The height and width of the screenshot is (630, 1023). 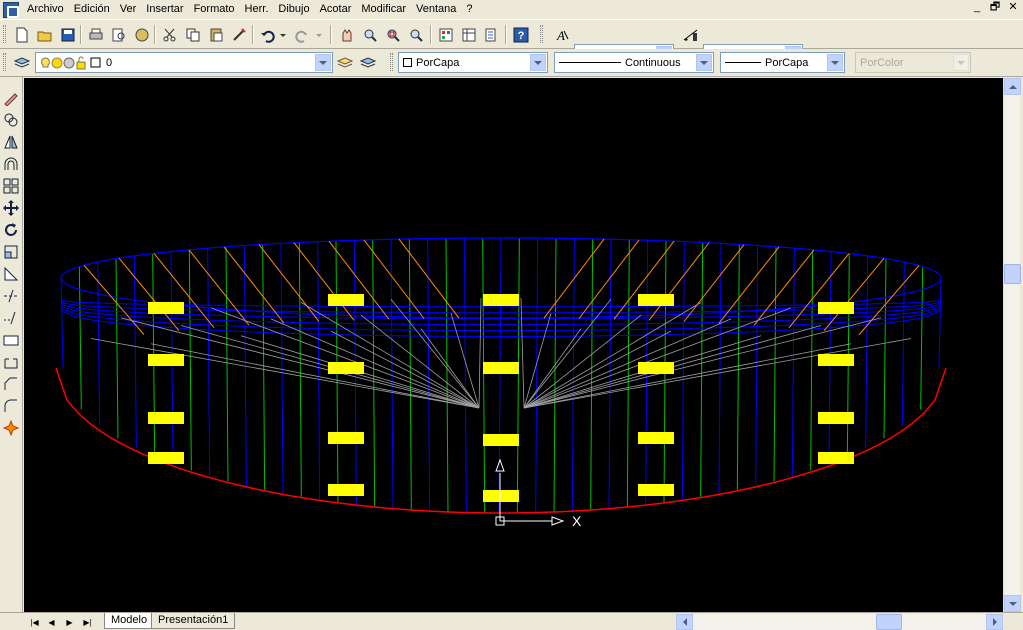 I want to click on menu-archivo: Archivo, so click(x=45, y=9).